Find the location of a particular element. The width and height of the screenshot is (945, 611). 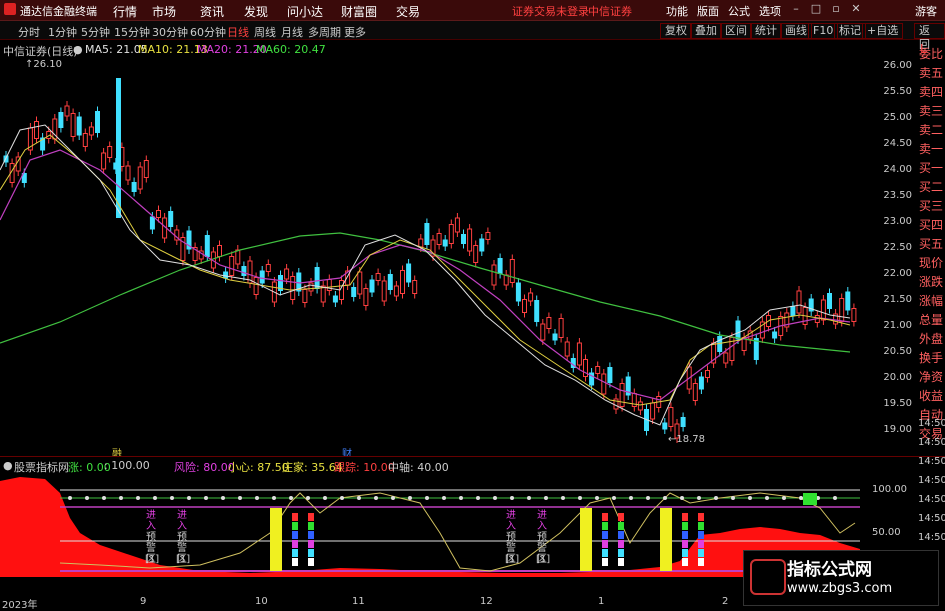

price-axis-label: 23.50 is located at coordinates (897, 195).